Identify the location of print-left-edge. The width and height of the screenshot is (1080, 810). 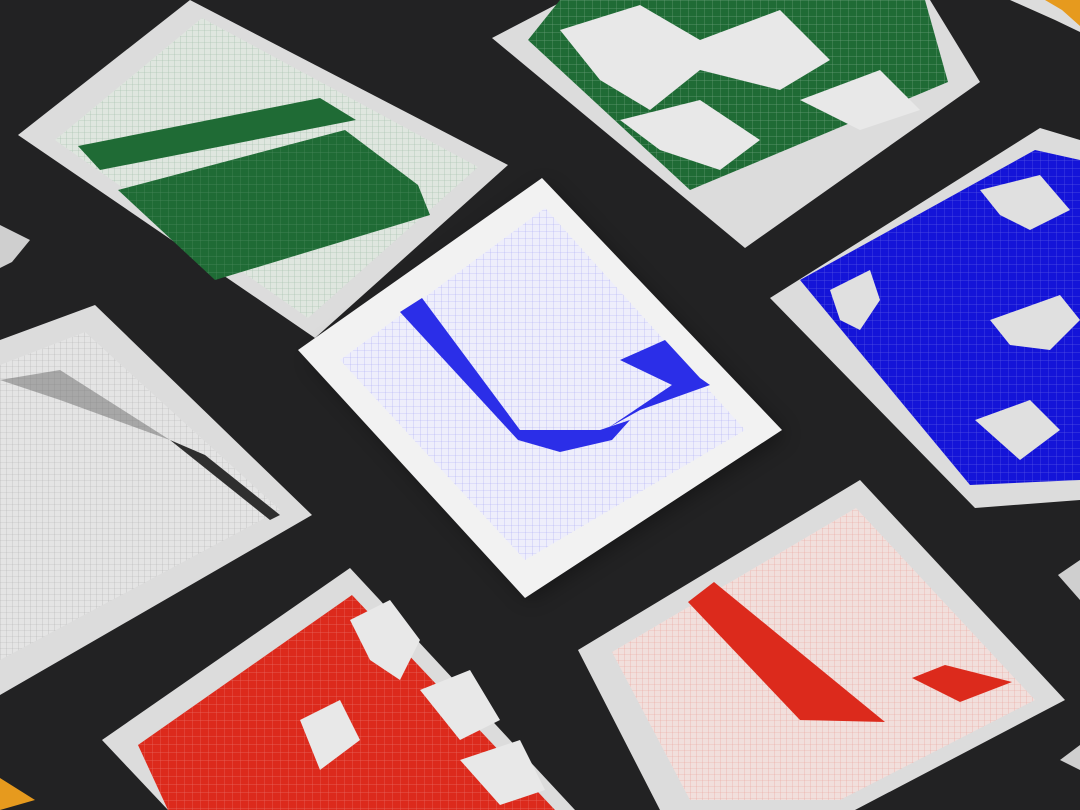
(15, 246).